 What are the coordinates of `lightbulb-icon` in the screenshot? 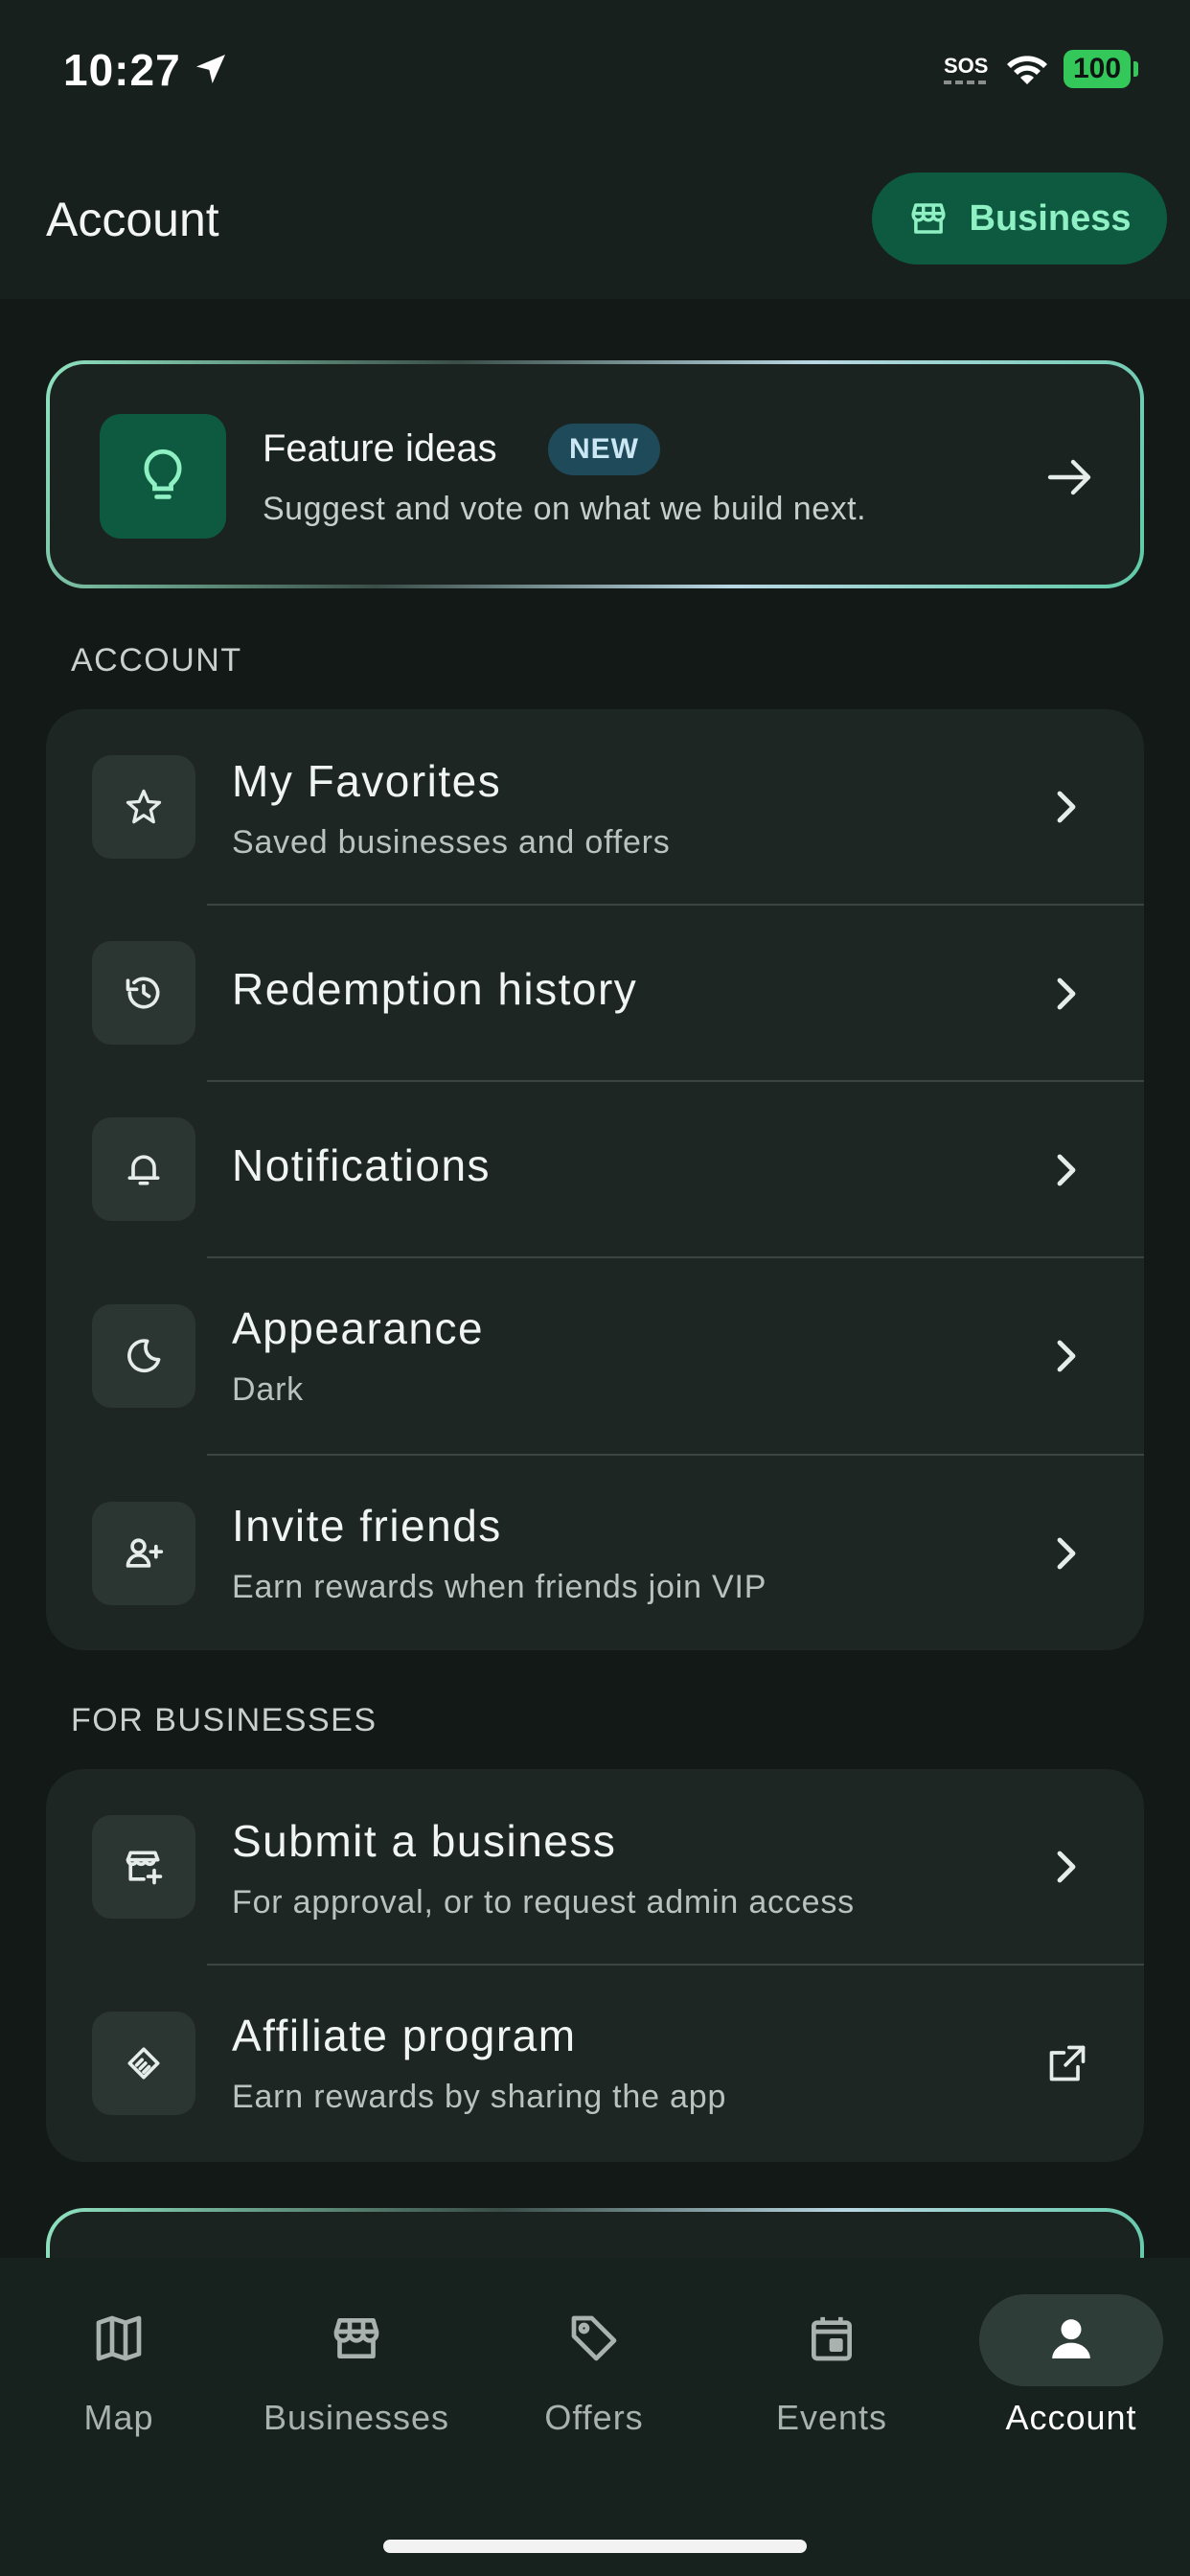 It's located at (163, 473).